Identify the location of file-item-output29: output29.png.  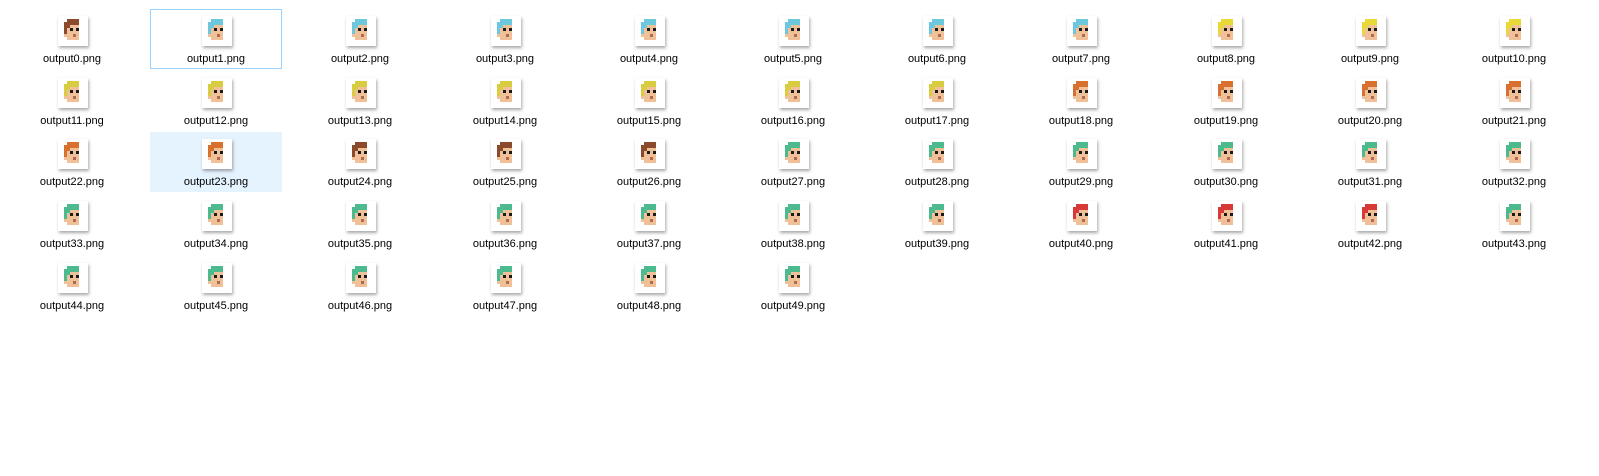
(1081, 162).